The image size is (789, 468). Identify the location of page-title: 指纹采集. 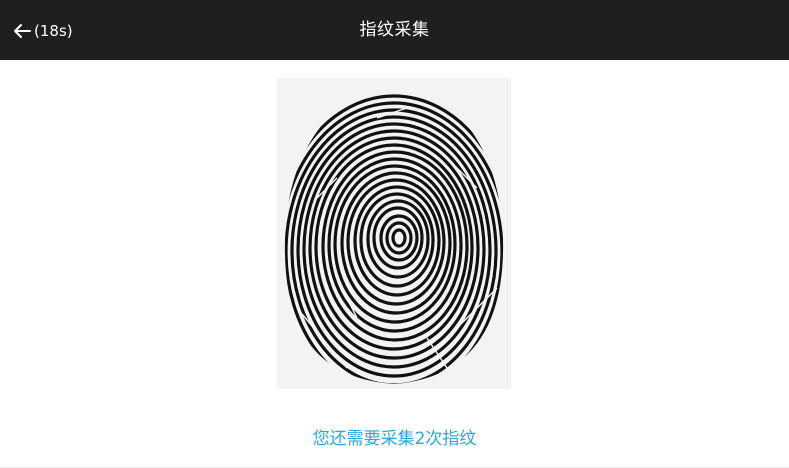
(394, 30).